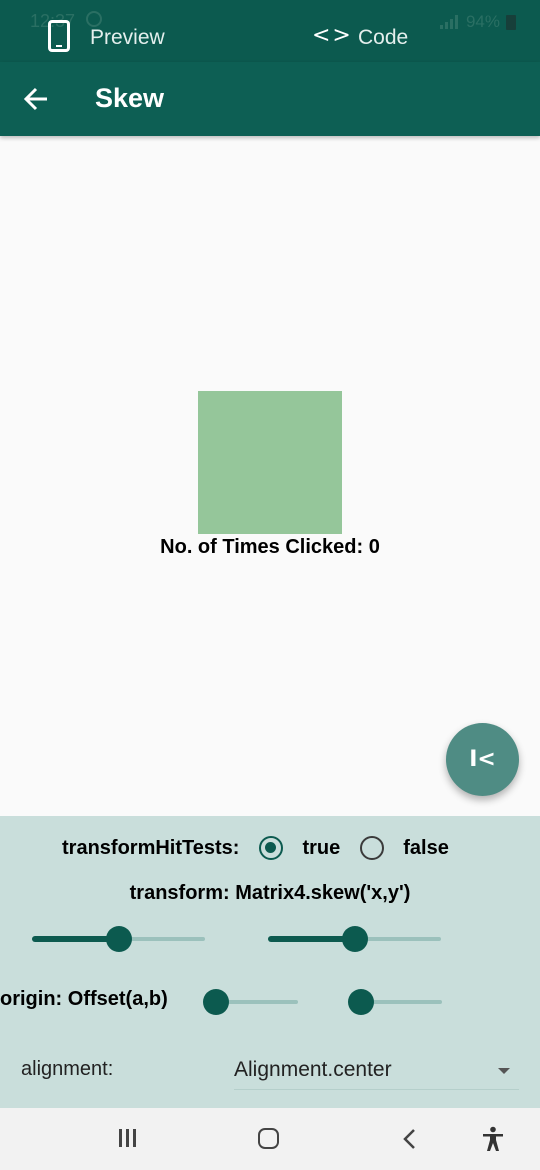 This screenshot has height=1170, width=540. Describe the element at coordinates (151, 847) in the screenshot. I see `hit-tests-label: transformHitTests:` at that location.